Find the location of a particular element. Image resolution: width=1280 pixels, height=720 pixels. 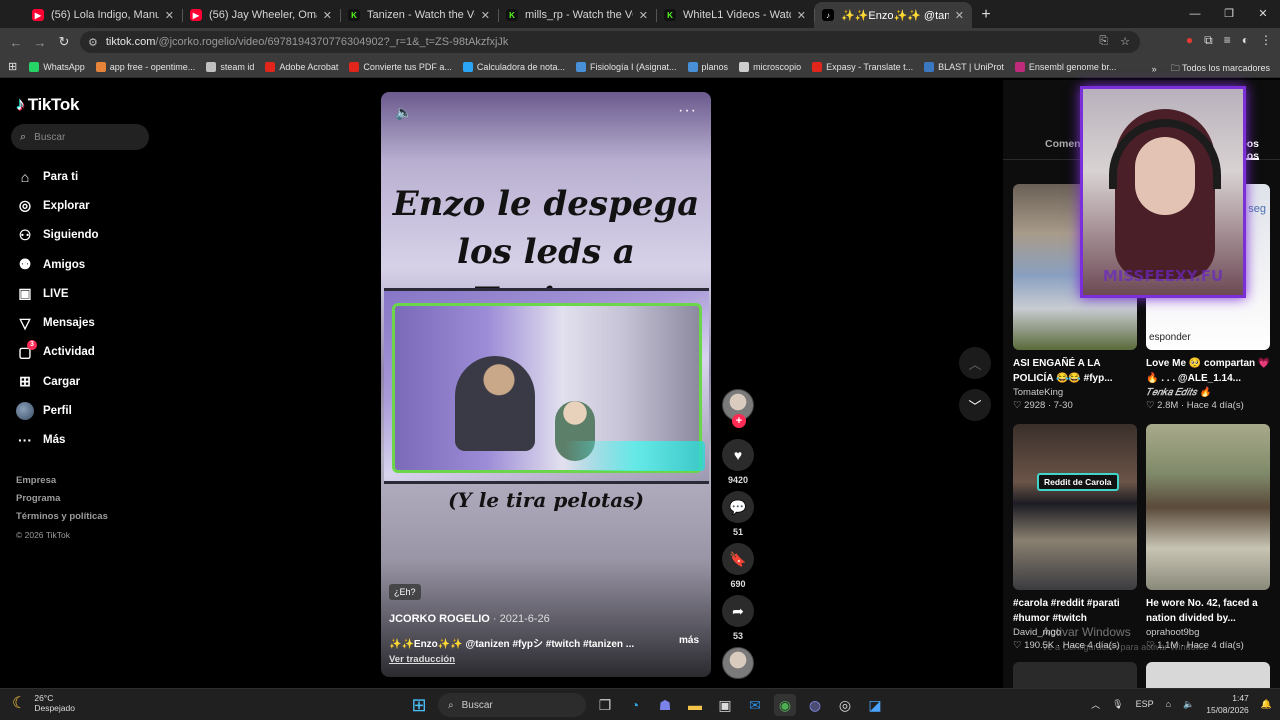

bookmark-star-icon: ☆ is located at coordinates (1125, 41).